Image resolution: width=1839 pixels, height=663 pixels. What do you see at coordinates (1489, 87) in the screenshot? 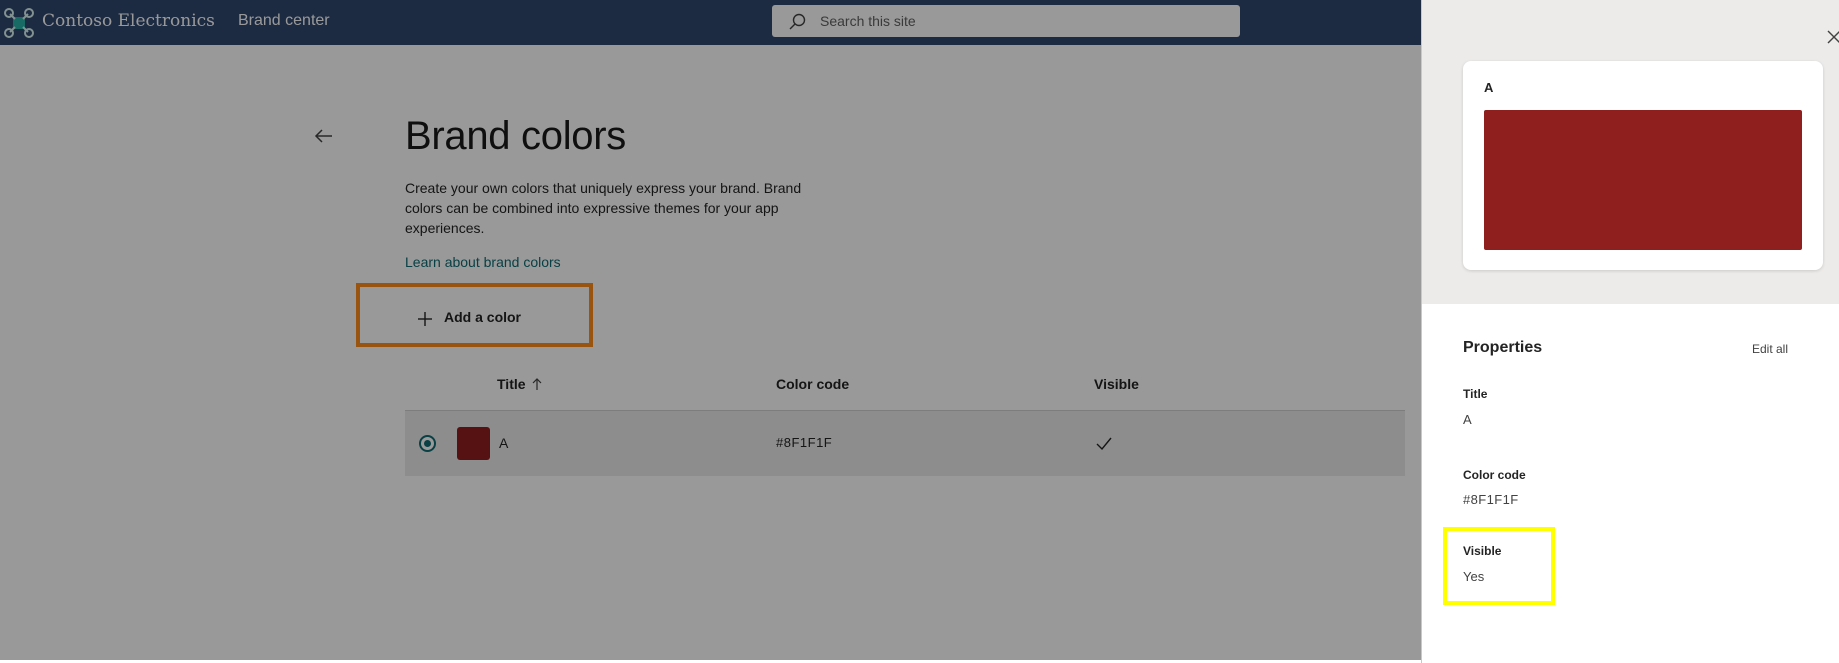
I see `preview-label: A` at bounding box center [1489, 87].